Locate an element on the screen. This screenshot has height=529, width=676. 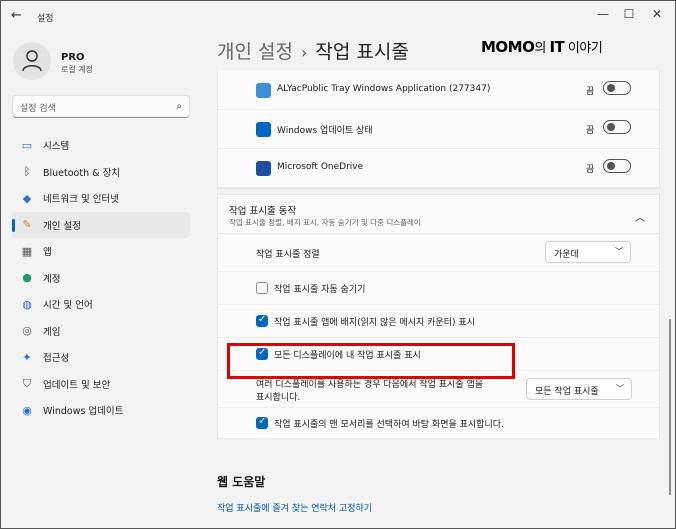
title-bar: ← 설정 — ☐ ✕ is located at coordinates (338, 16).